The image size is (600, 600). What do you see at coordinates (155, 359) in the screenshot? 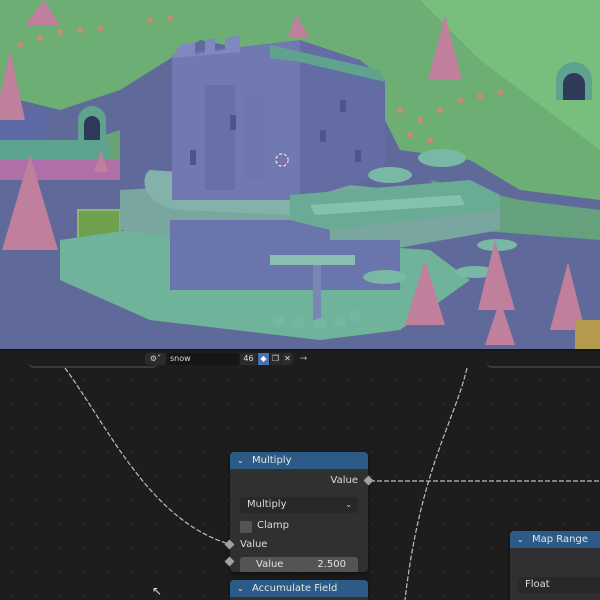
I see `node-editor-icon: ⚙˅` at bounding box center [155, 359].